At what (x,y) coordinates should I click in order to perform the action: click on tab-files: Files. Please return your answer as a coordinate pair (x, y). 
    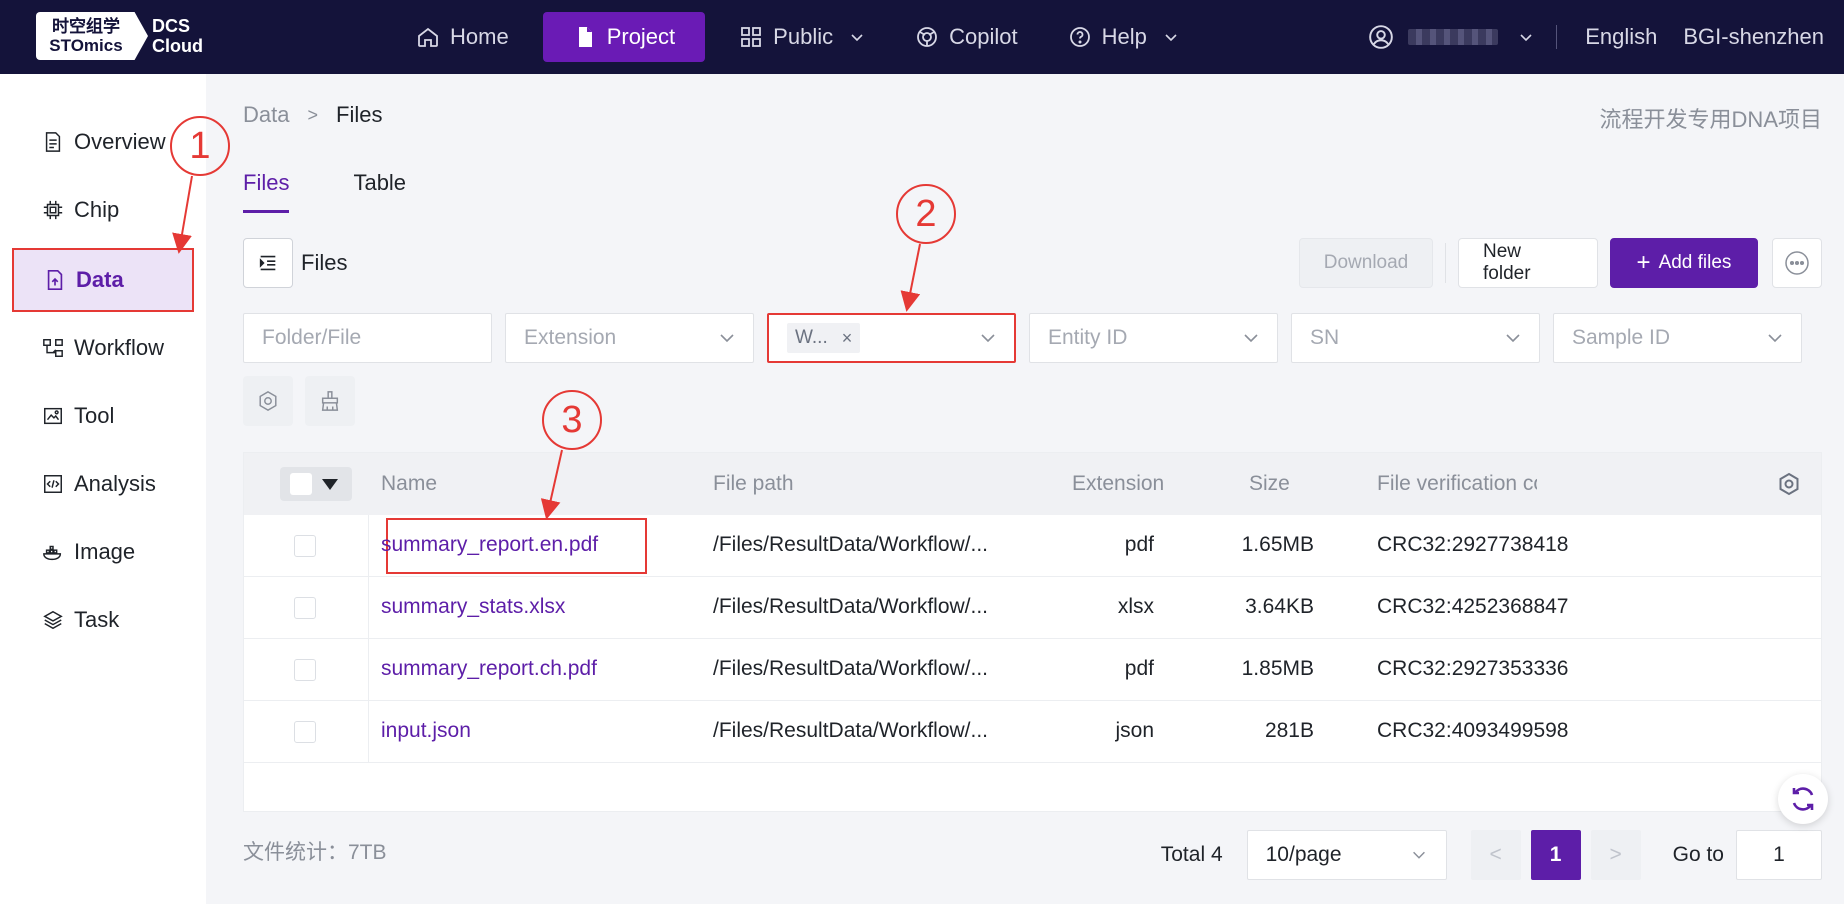
    Looking at the image, I should click on (266, 191).